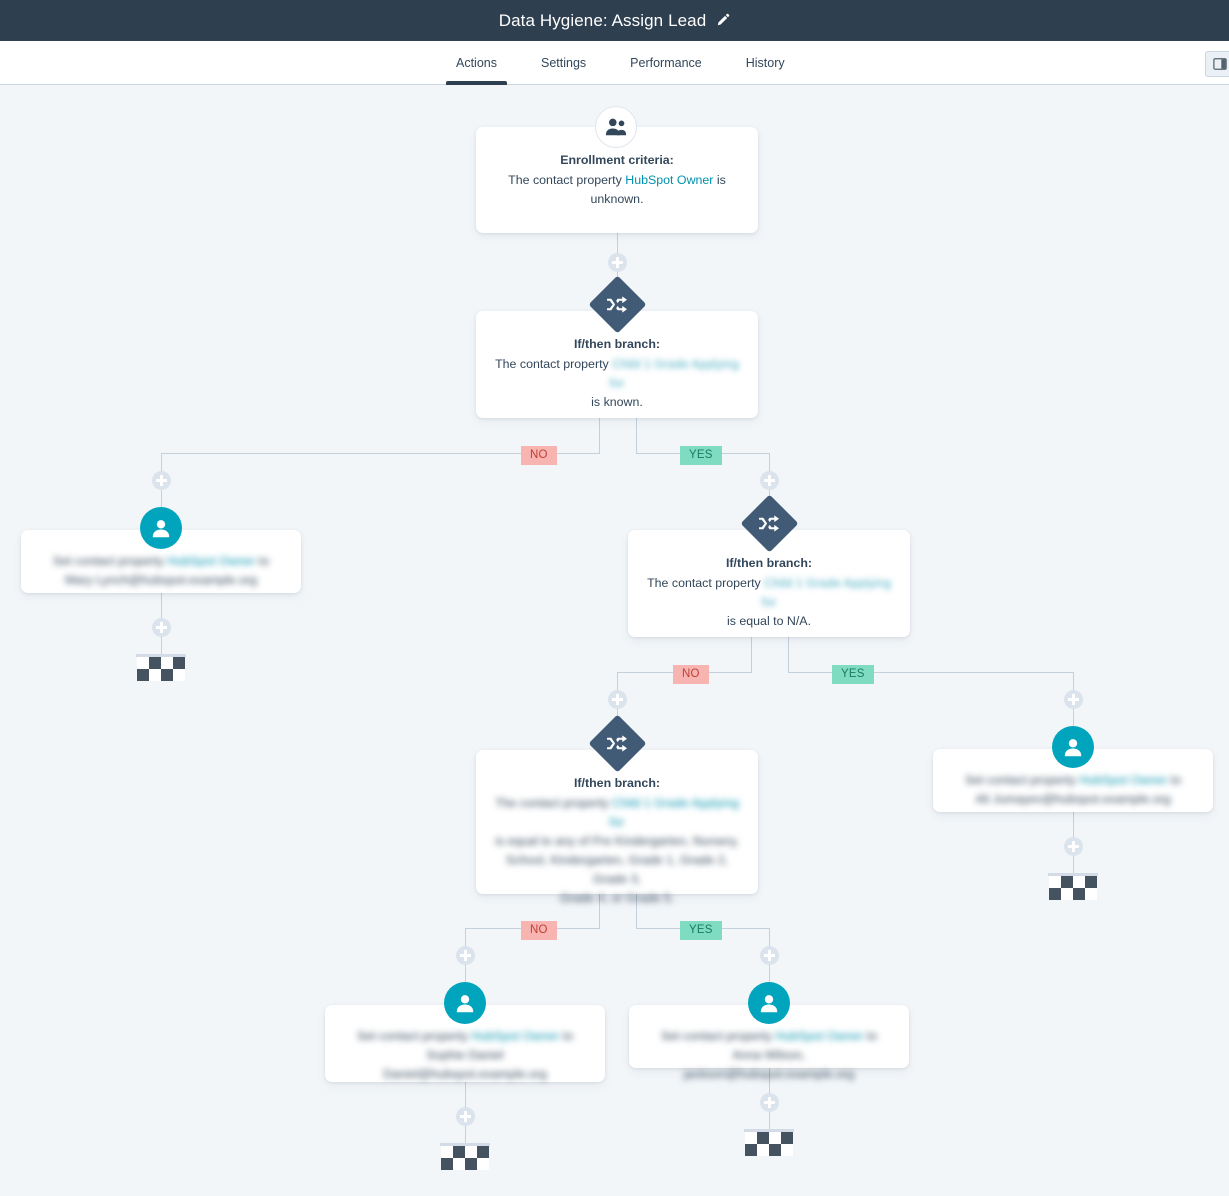 This screenshot has width=1229, height=1196. I want to click on connector-branch1-no-stem, so click(599, 435).